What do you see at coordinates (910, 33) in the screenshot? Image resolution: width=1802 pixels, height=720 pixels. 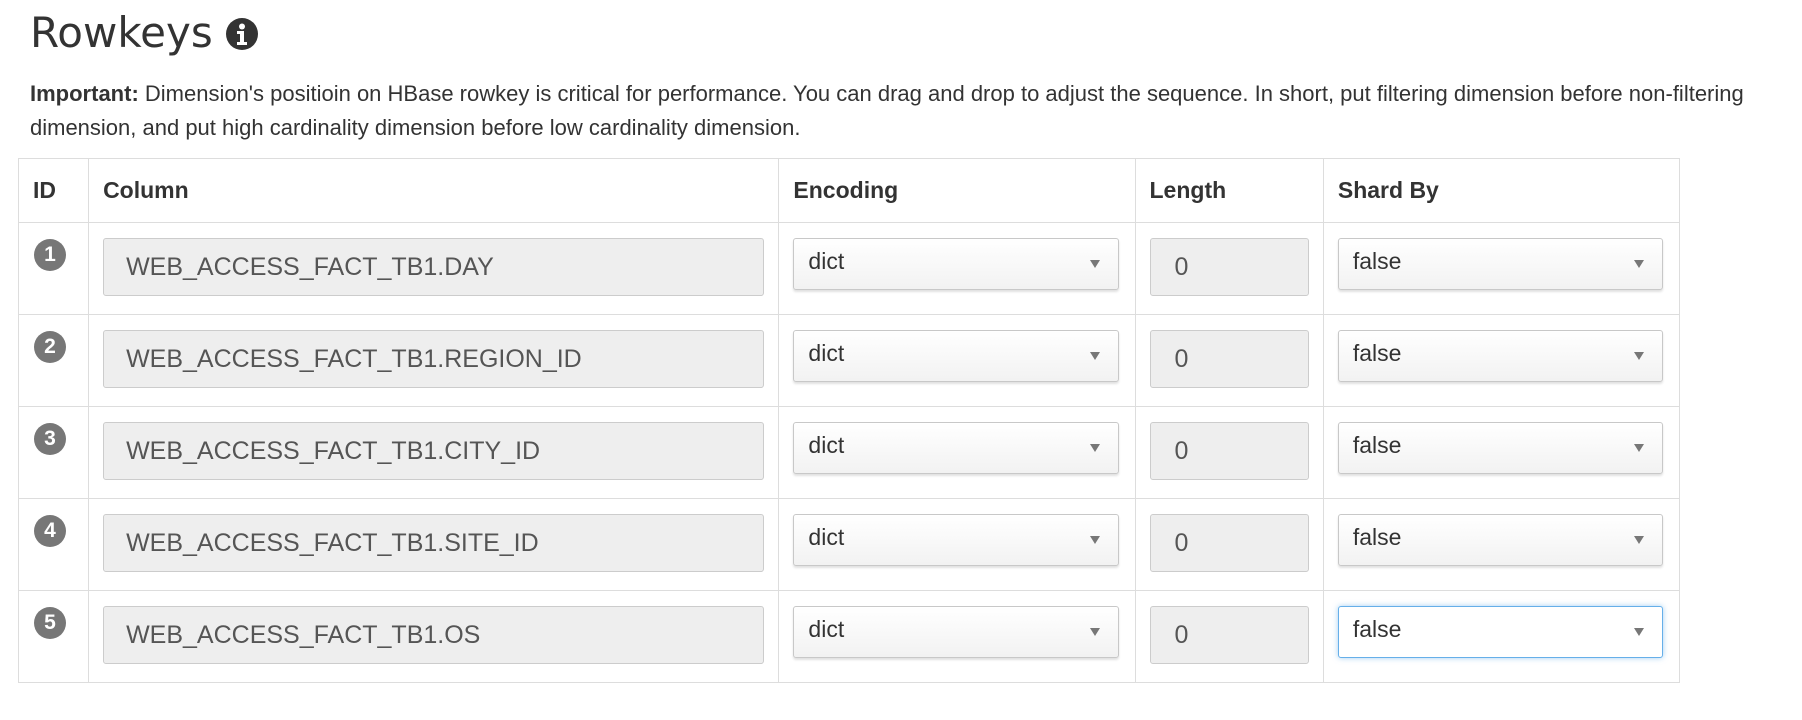 I see `title-row: Rowkeys` at bounding box center [910, 33].